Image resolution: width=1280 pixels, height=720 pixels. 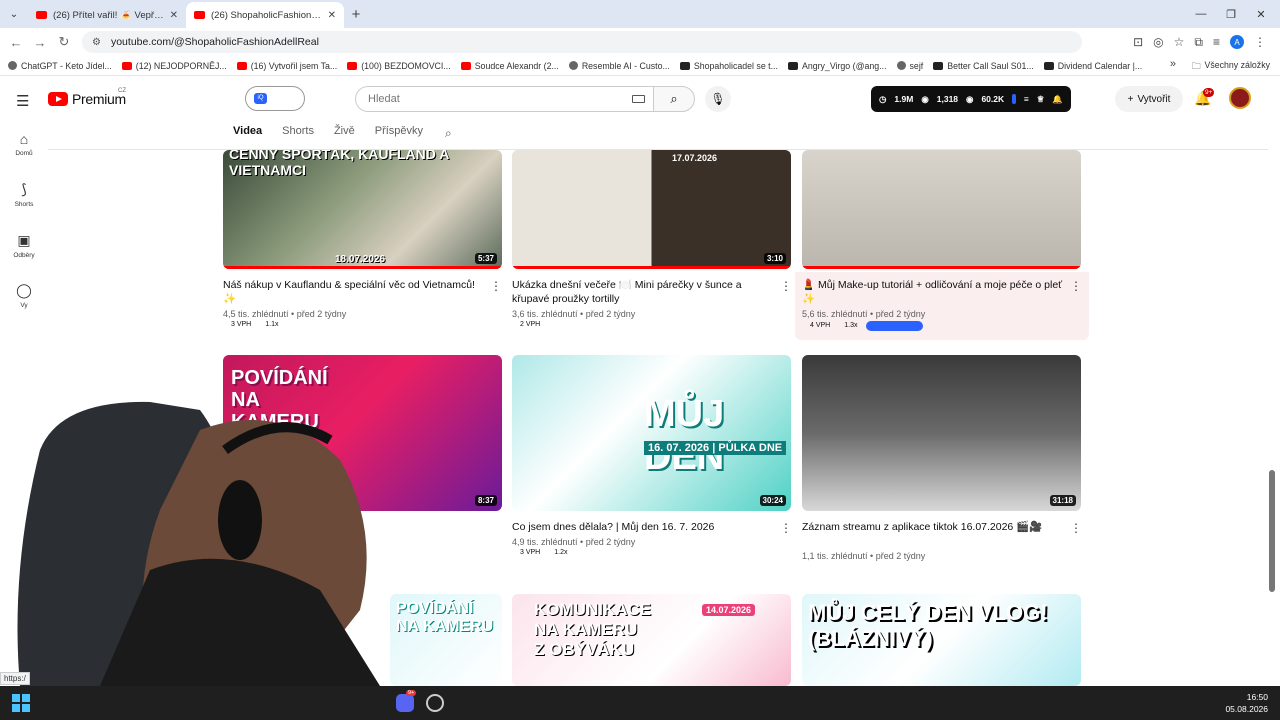 I want to click on menu-dots-icon: ⋮, so click(x=1260, y=42).